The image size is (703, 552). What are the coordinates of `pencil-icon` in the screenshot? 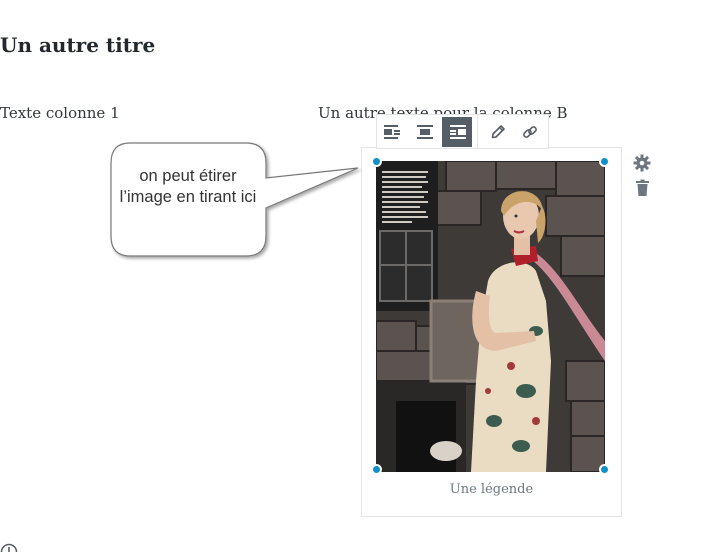 It's located at (498, 131).